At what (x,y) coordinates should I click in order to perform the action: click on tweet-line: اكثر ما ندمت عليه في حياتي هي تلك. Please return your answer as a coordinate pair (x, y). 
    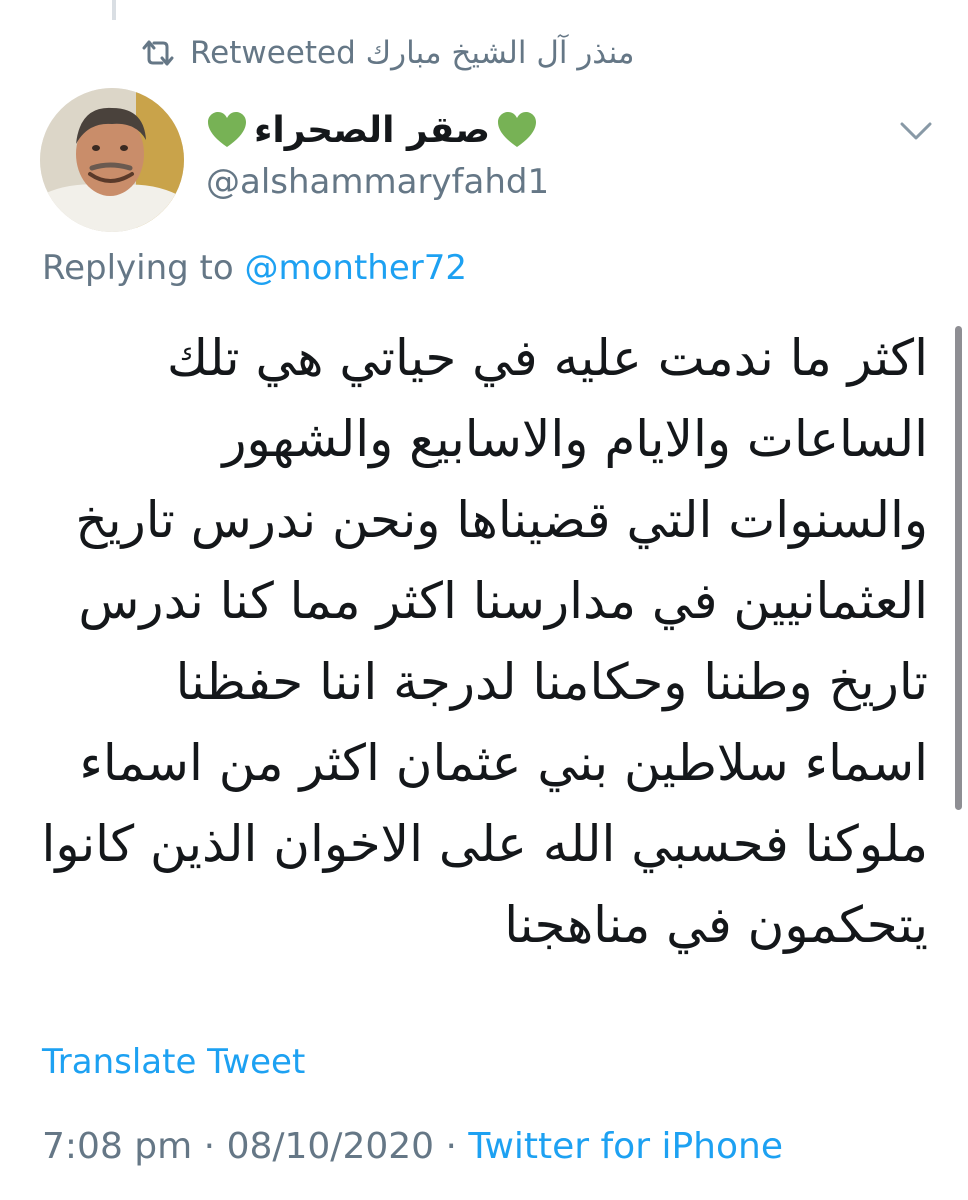
    Looking at the image, I should click on (547, 358).